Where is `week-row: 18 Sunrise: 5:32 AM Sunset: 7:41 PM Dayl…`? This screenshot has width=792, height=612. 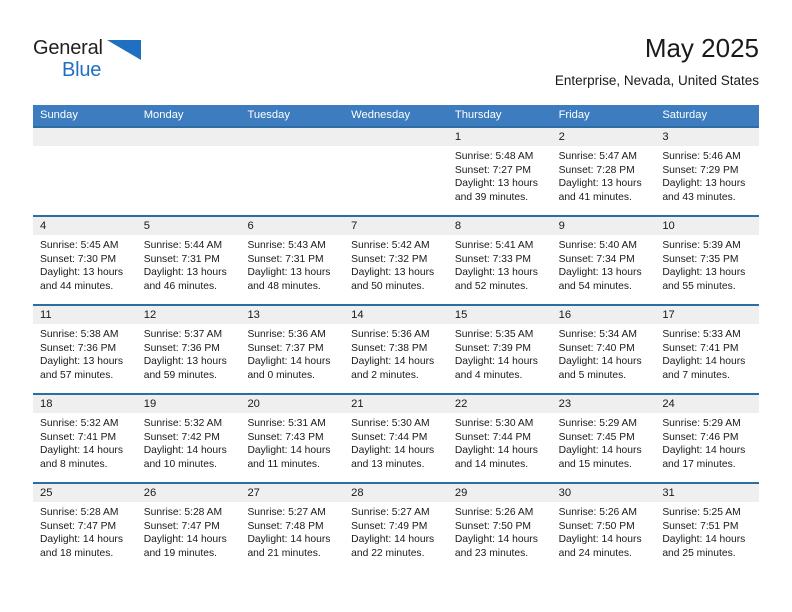
week-row: 18 Sunrise: 5:32 AM Sunset: 7:41 PM Dayl… is located at coordinates (396, 437).